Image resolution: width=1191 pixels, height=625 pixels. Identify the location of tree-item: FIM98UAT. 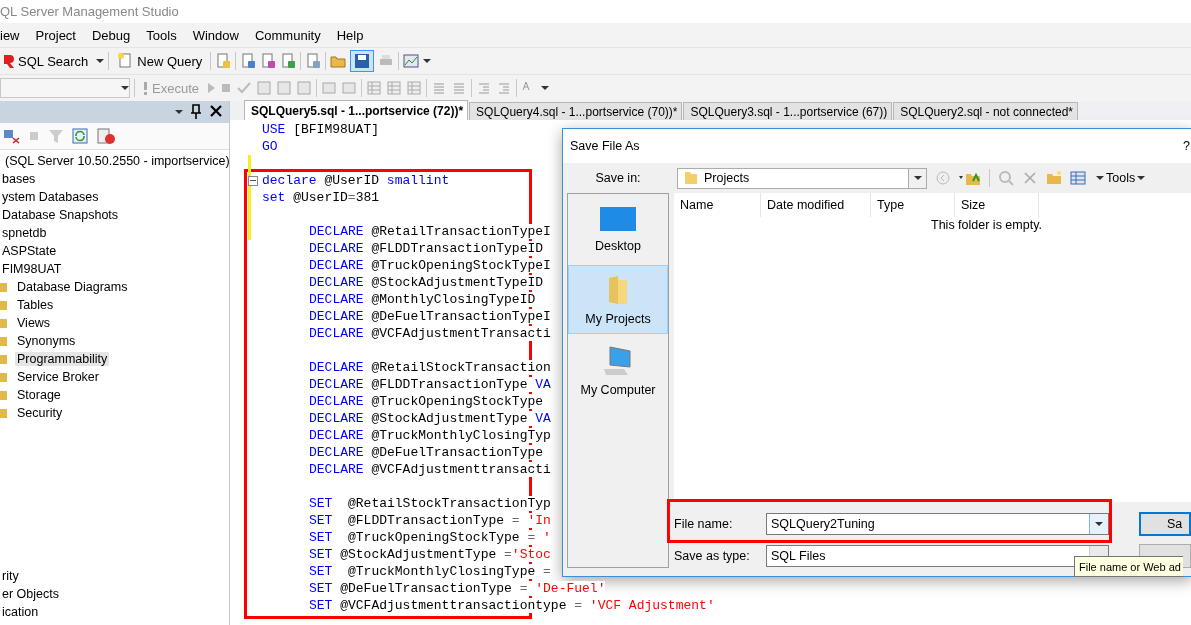
(32, 269).